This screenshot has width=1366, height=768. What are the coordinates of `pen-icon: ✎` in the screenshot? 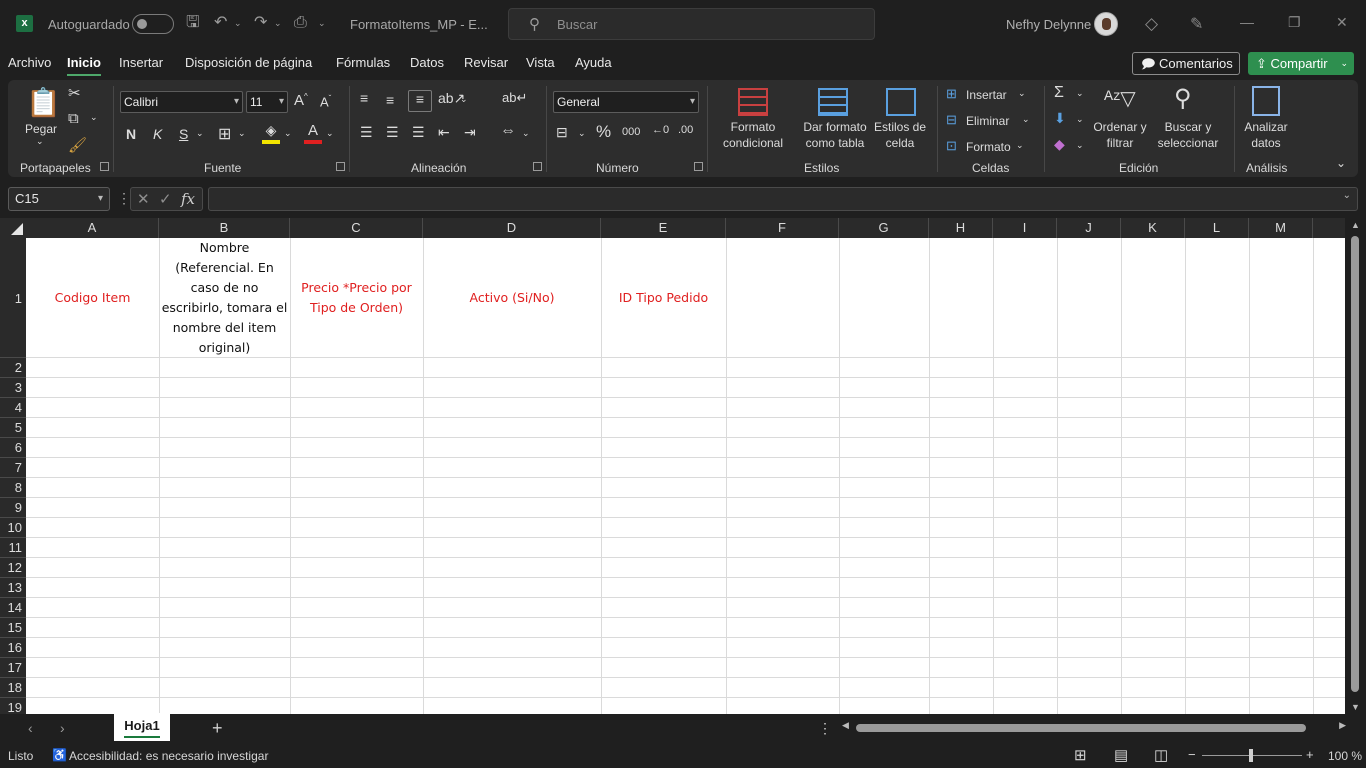 It's located at (1196, 24).